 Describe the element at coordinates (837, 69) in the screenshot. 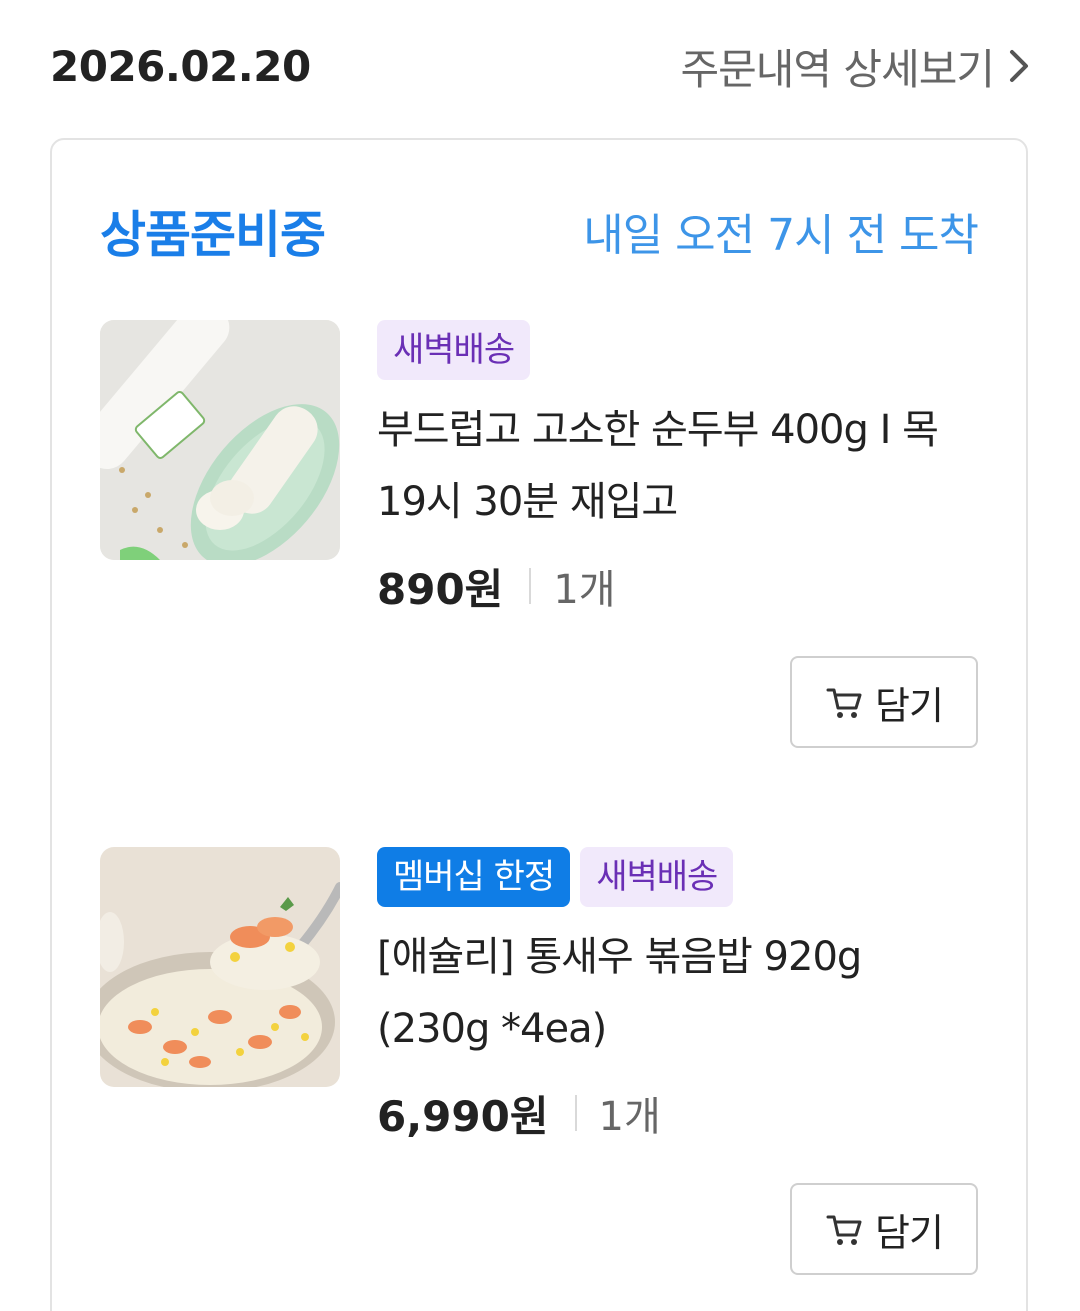

I see `order-detail-link-label: 주문내역 상세보기` at that location.